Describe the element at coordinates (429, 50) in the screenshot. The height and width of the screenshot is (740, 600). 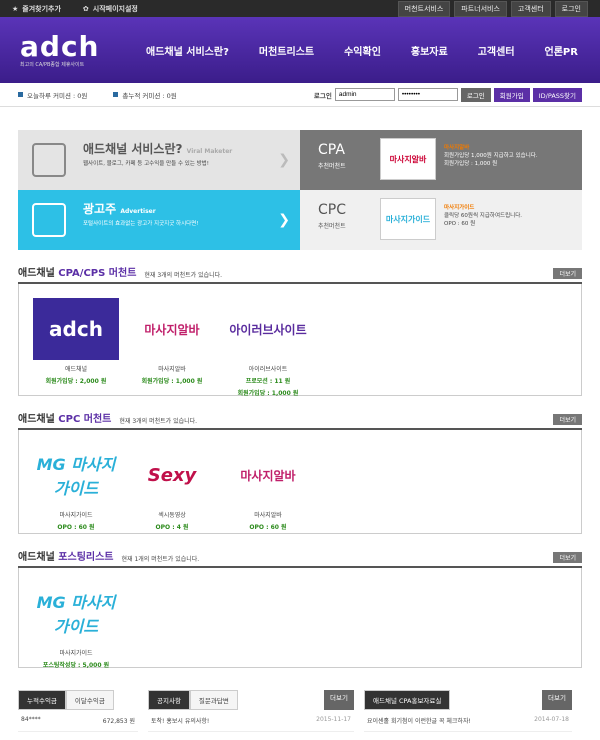
I see `menu-promo: 홍보자료` at that location.